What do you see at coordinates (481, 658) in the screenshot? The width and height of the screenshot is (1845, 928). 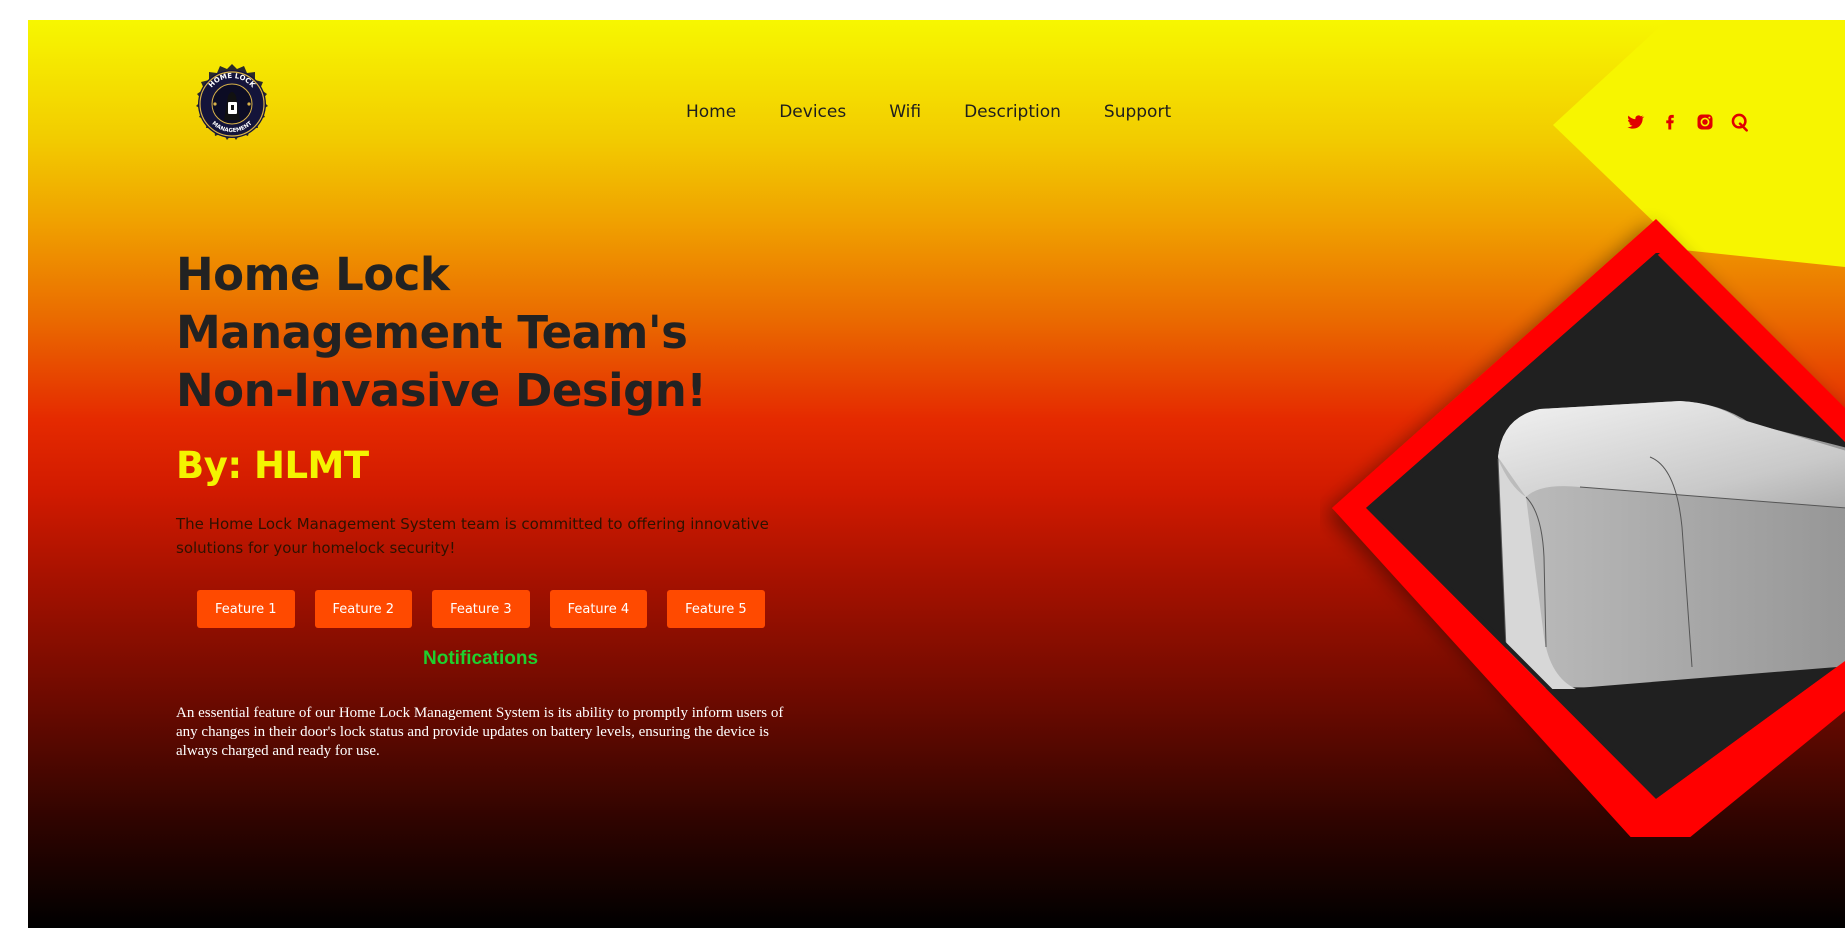 I see `notifications-heading: Notifications` at bounding box center [481, 658].